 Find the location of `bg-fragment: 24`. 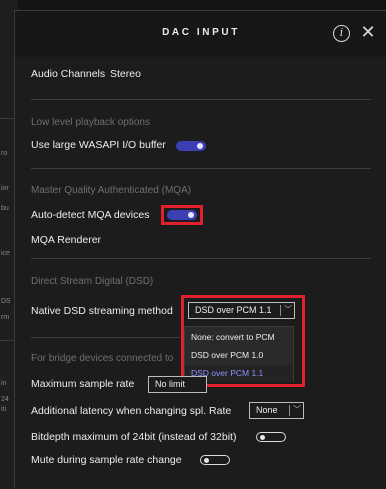

bg-fragment: 24 is located at coordinates (5, 399).